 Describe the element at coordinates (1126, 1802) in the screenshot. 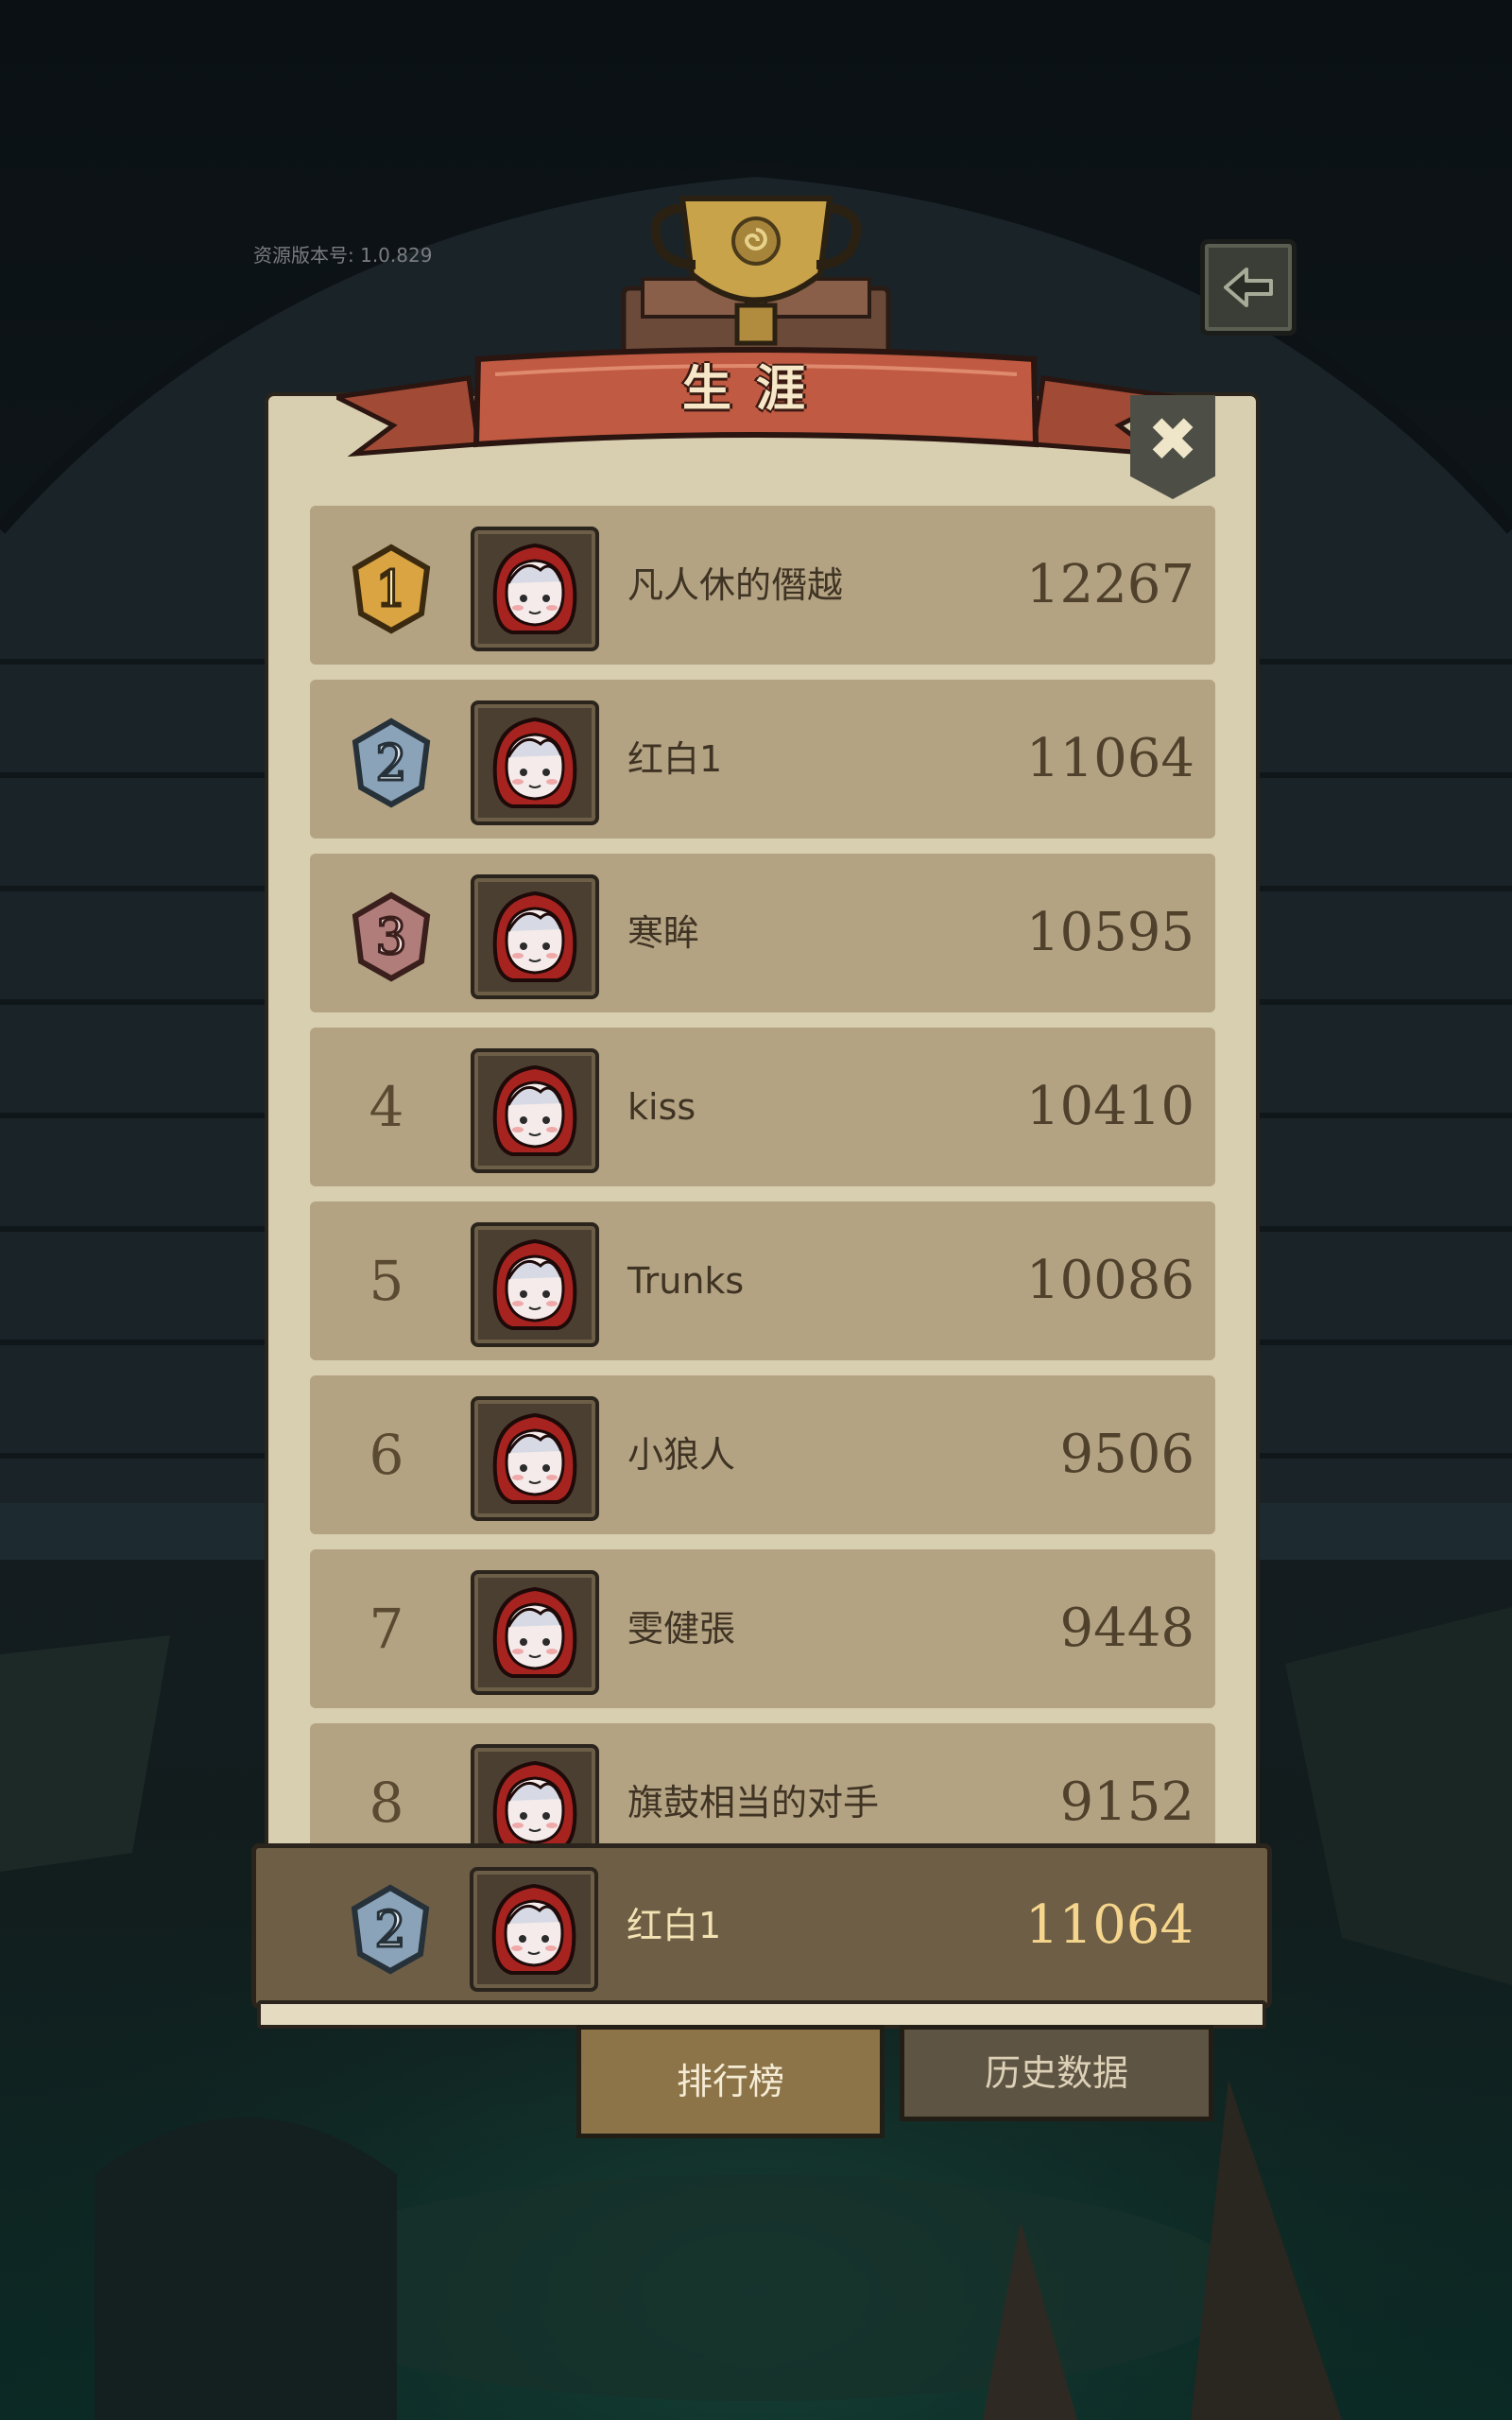

I see `player-score: 9152` at that location.